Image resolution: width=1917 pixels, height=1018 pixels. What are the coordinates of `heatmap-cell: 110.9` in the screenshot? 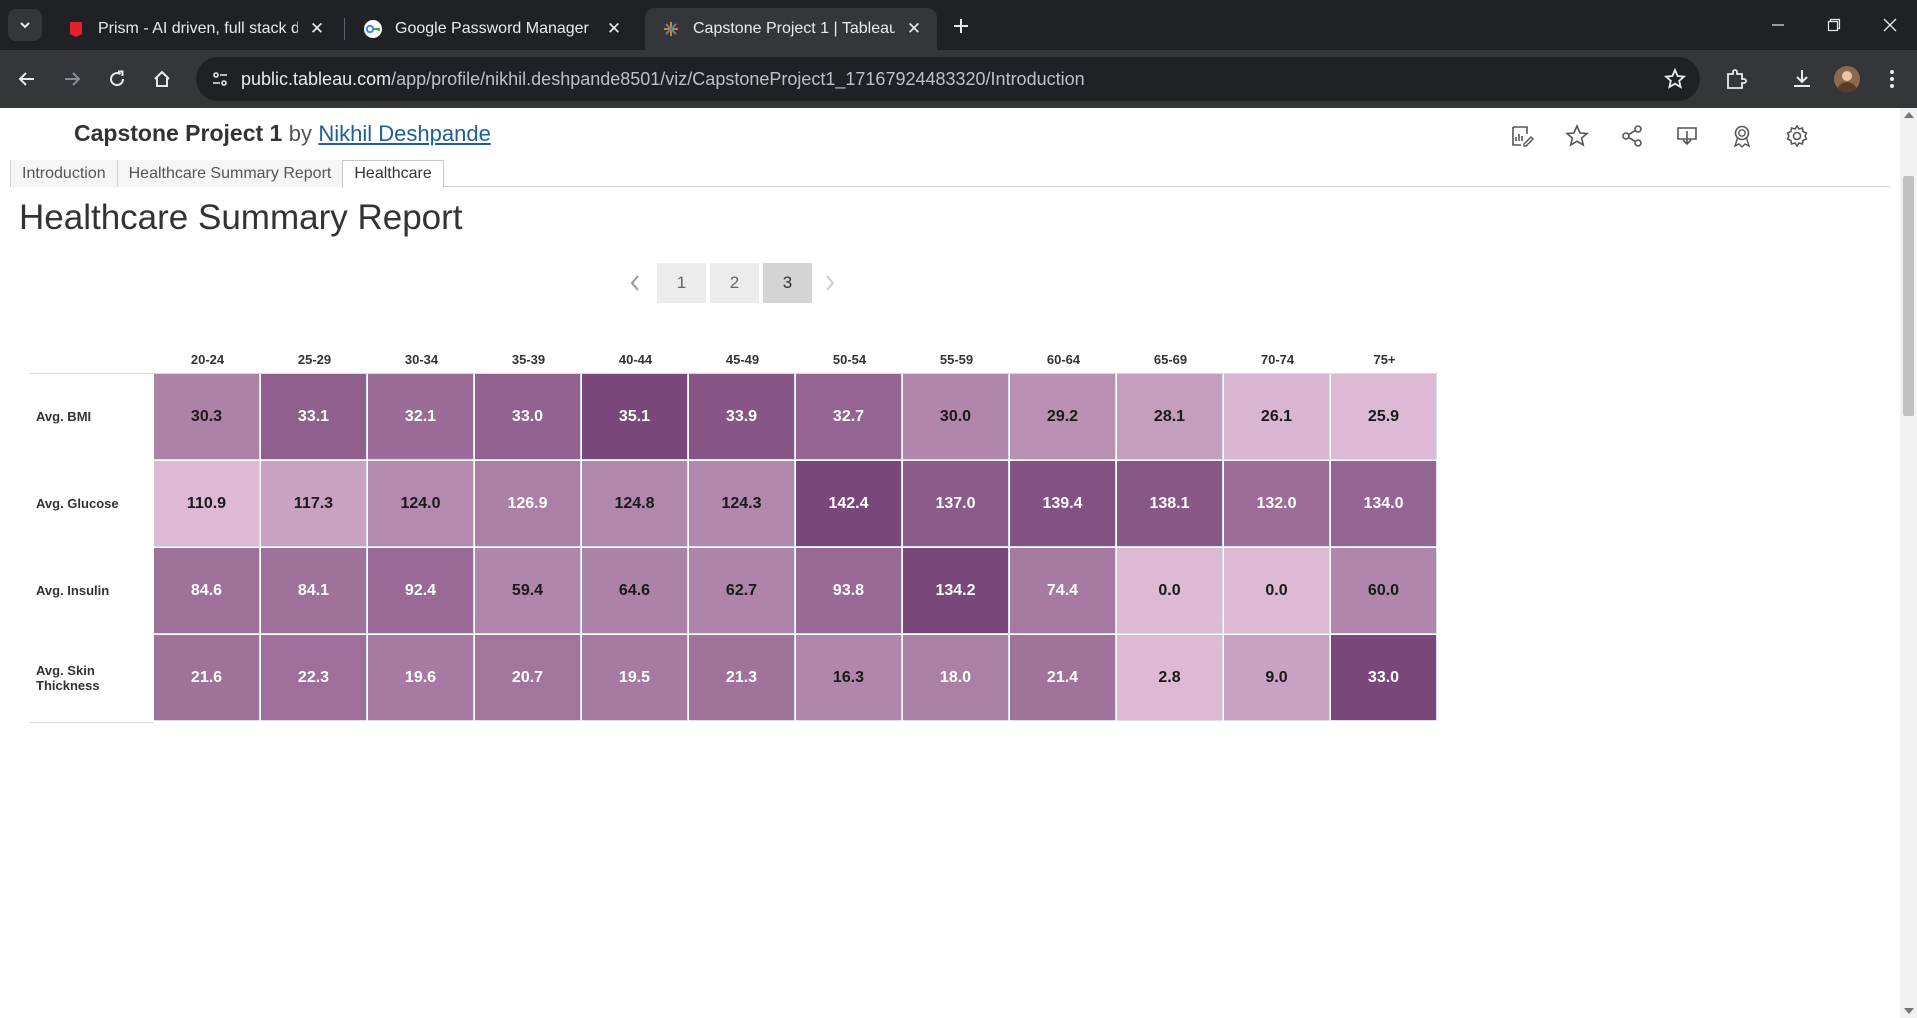 It's located at (207, 504).